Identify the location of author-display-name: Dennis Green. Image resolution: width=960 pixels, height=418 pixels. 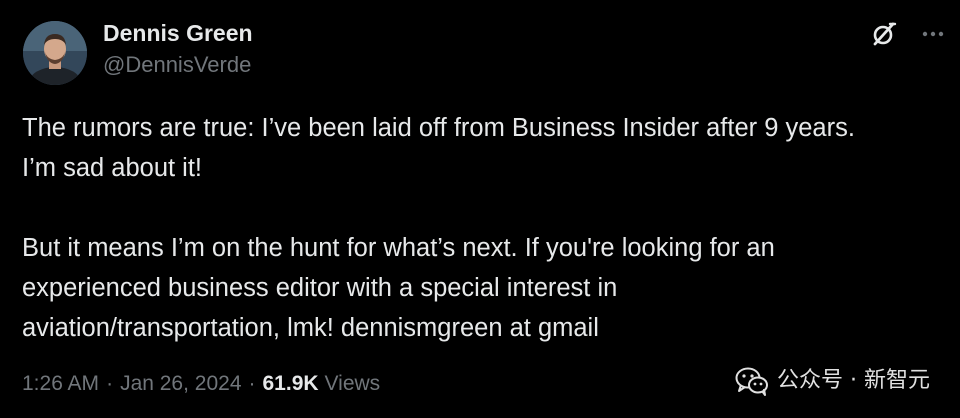
(178, 33).